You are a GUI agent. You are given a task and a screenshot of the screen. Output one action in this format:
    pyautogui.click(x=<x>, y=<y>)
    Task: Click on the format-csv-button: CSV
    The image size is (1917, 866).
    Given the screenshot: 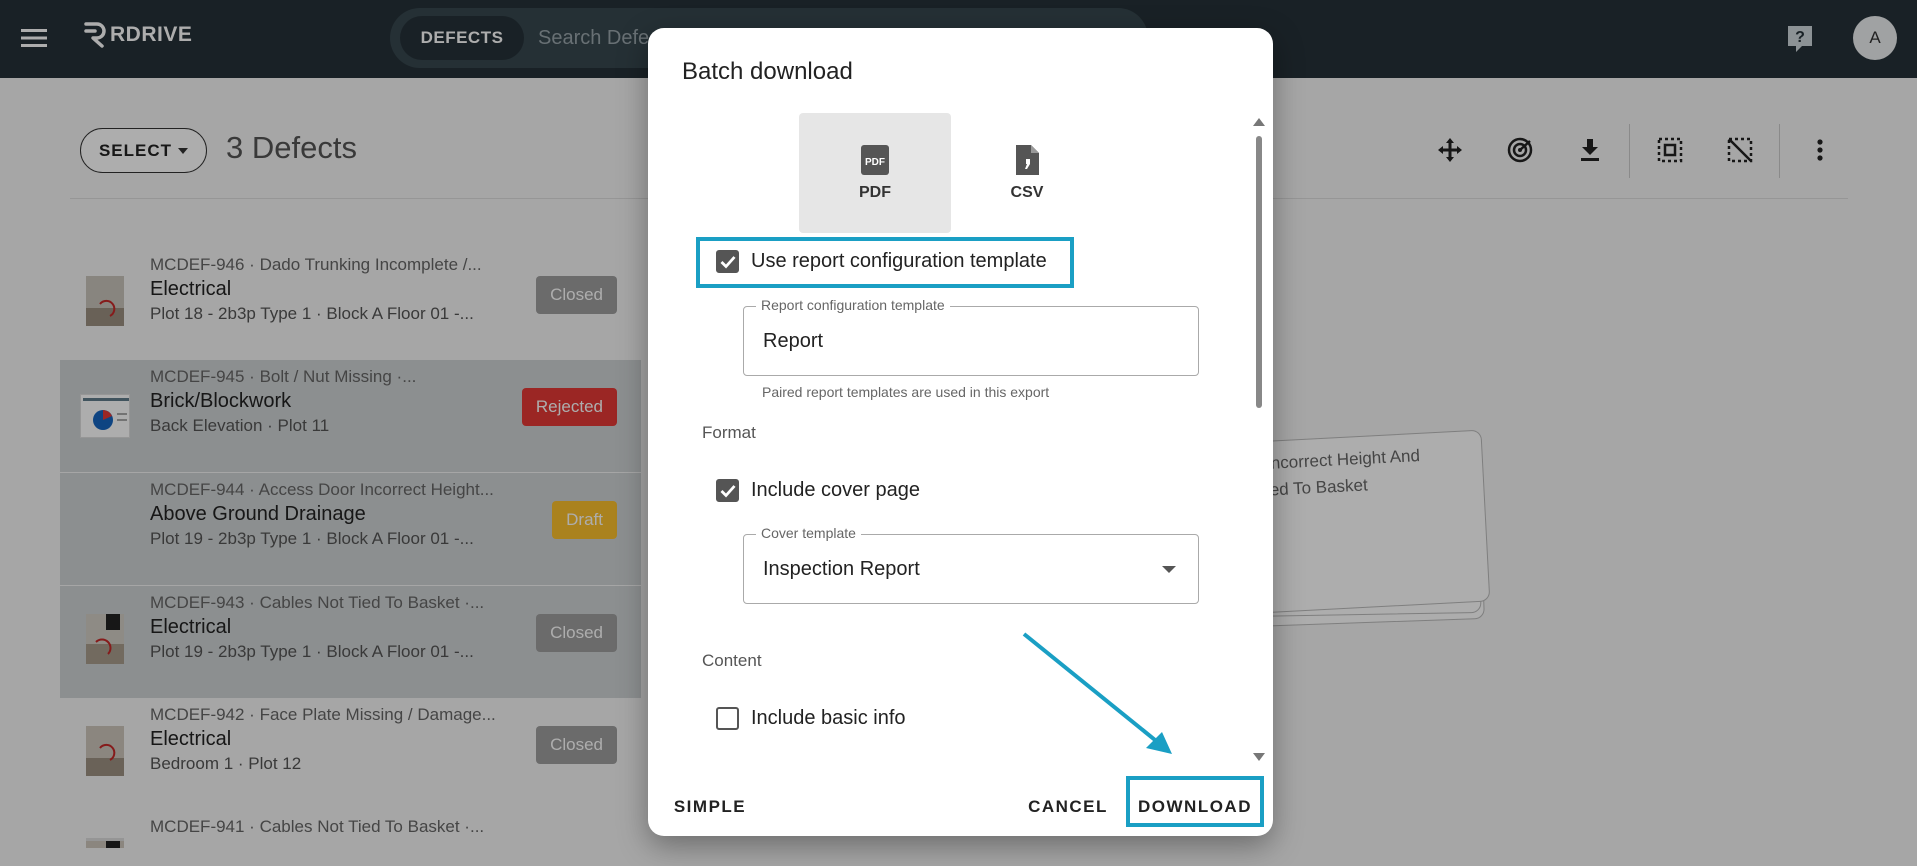 What is the action you would take?
    pyautogui.click(x=1027, y=173)
    